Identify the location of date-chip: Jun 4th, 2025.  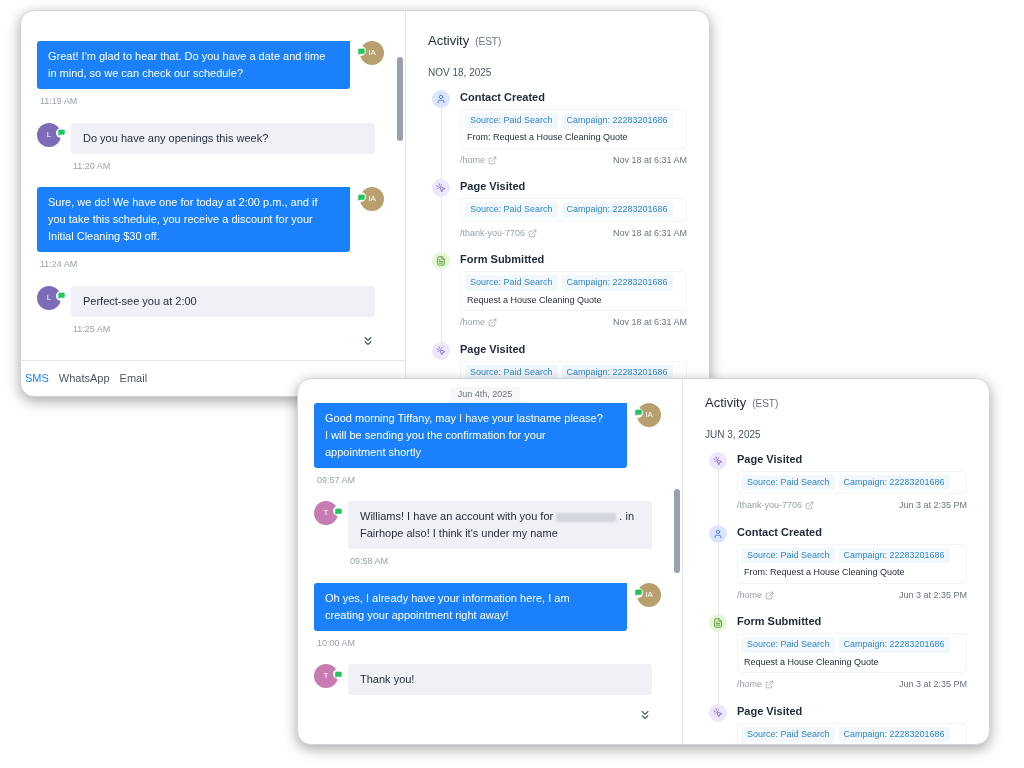
(485, 395).